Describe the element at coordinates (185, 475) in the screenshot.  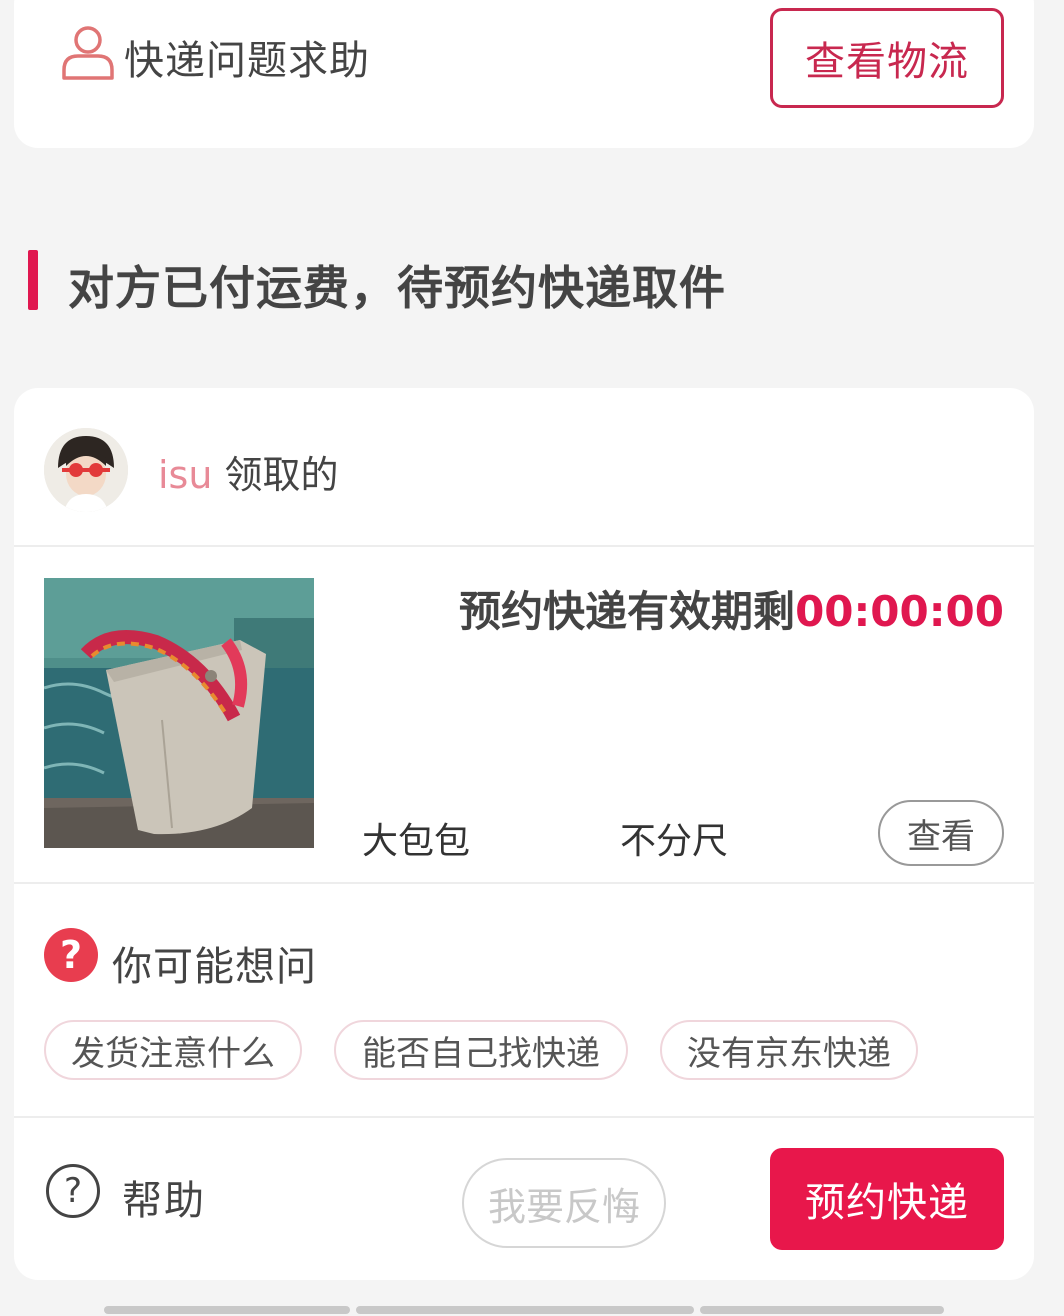
I see `claimer-name: isu` at that location.